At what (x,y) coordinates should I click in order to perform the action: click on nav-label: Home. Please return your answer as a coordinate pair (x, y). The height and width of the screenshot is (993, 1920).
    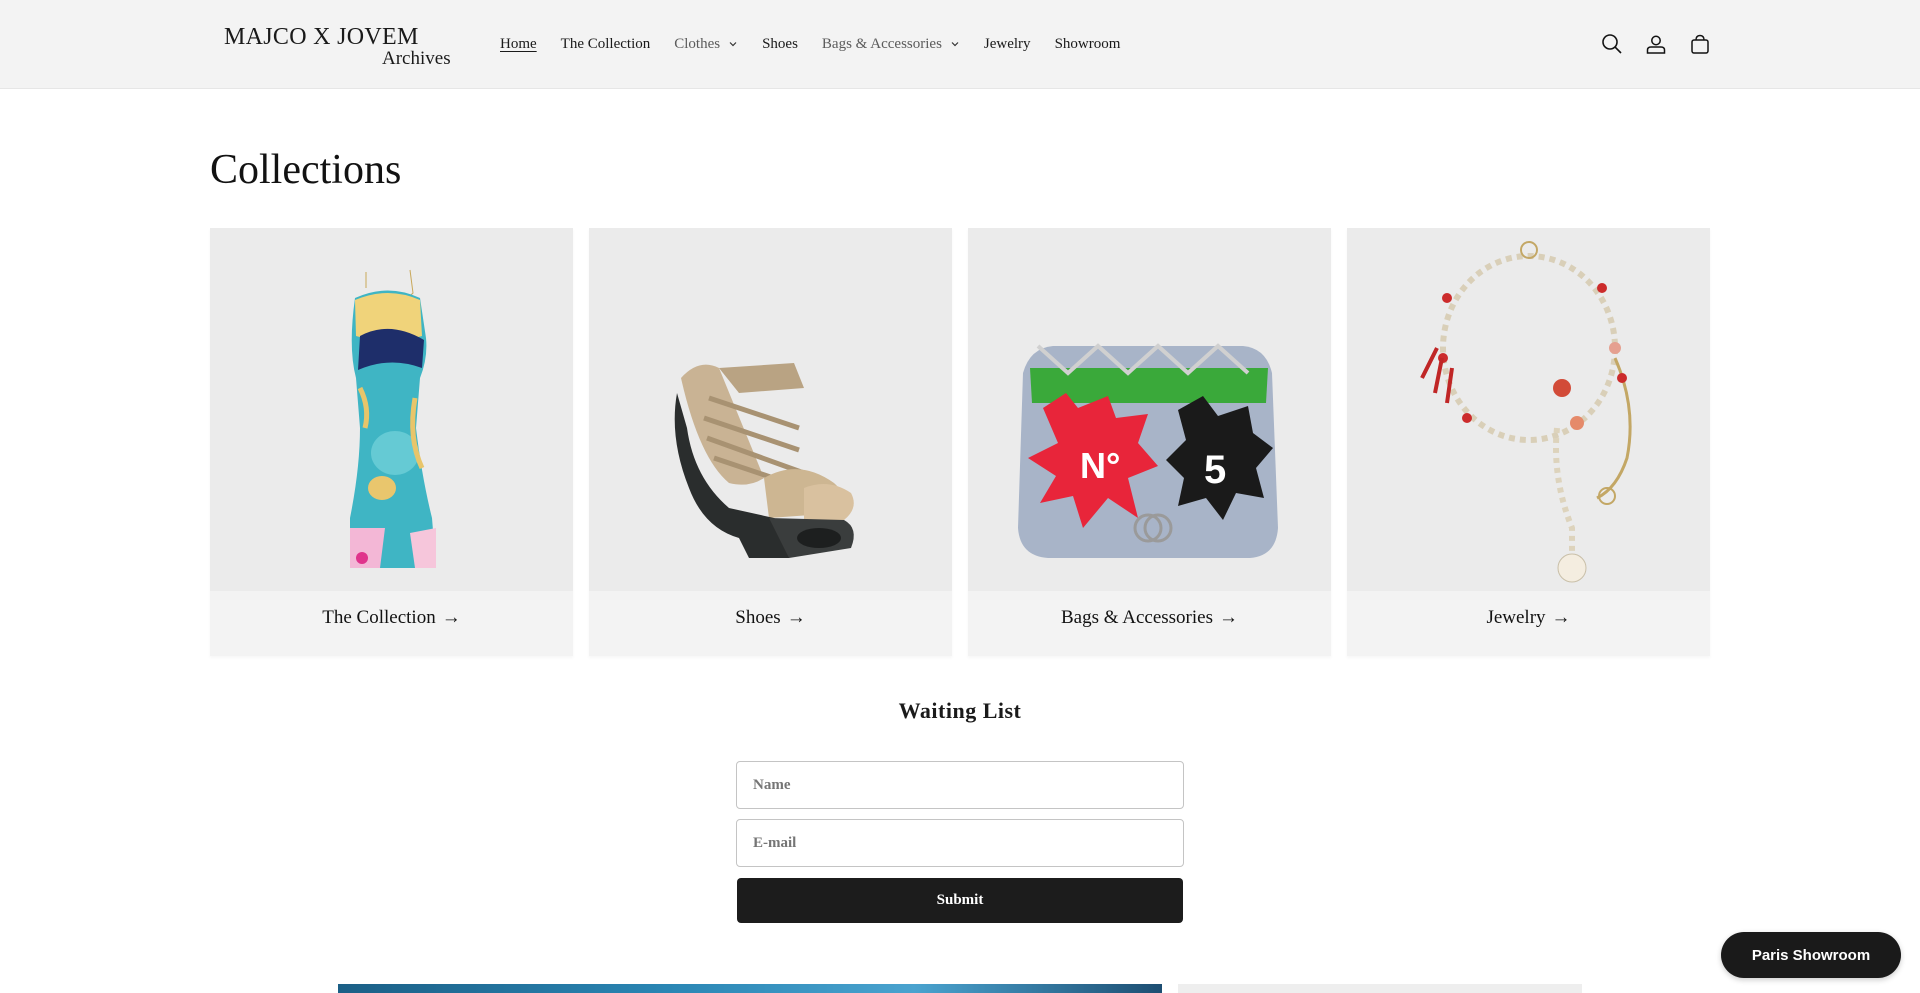
    Looking at the image, I should click on (518, 43).